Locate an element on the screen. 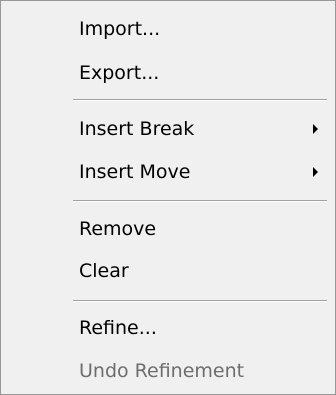  menu-item-undo-refinement: Undo Refinement is located at coordinates (168, 371).